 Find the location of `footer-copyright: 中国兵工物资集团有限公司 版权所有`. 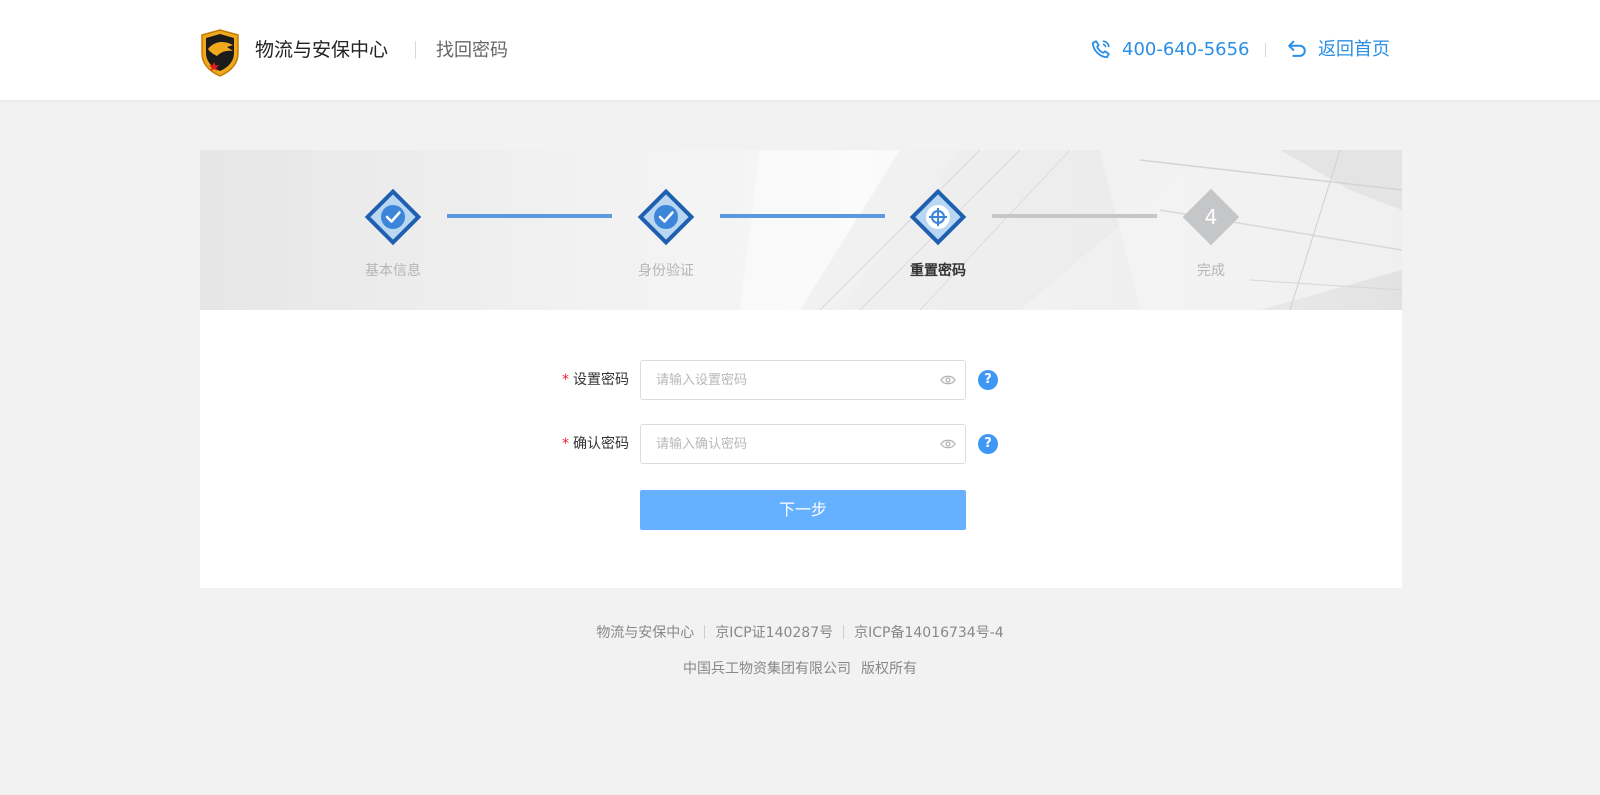

footer-copyright: 中国兵工物资集团有限公司 版权所有 is located at coordinates (800, 669).